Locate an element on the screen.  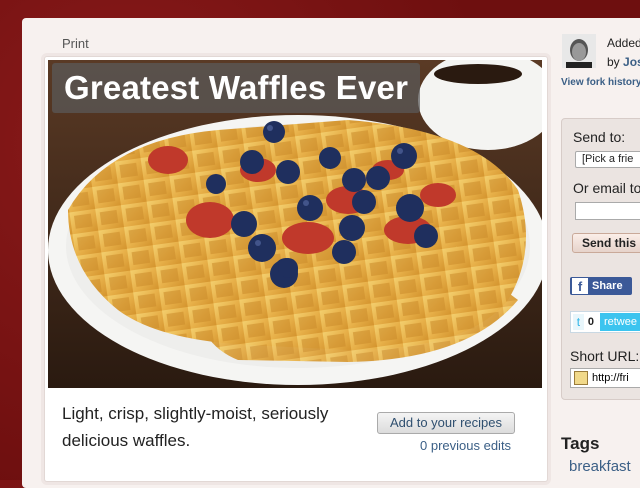
tag-link: breakfast is located at coordinates (600, 466).